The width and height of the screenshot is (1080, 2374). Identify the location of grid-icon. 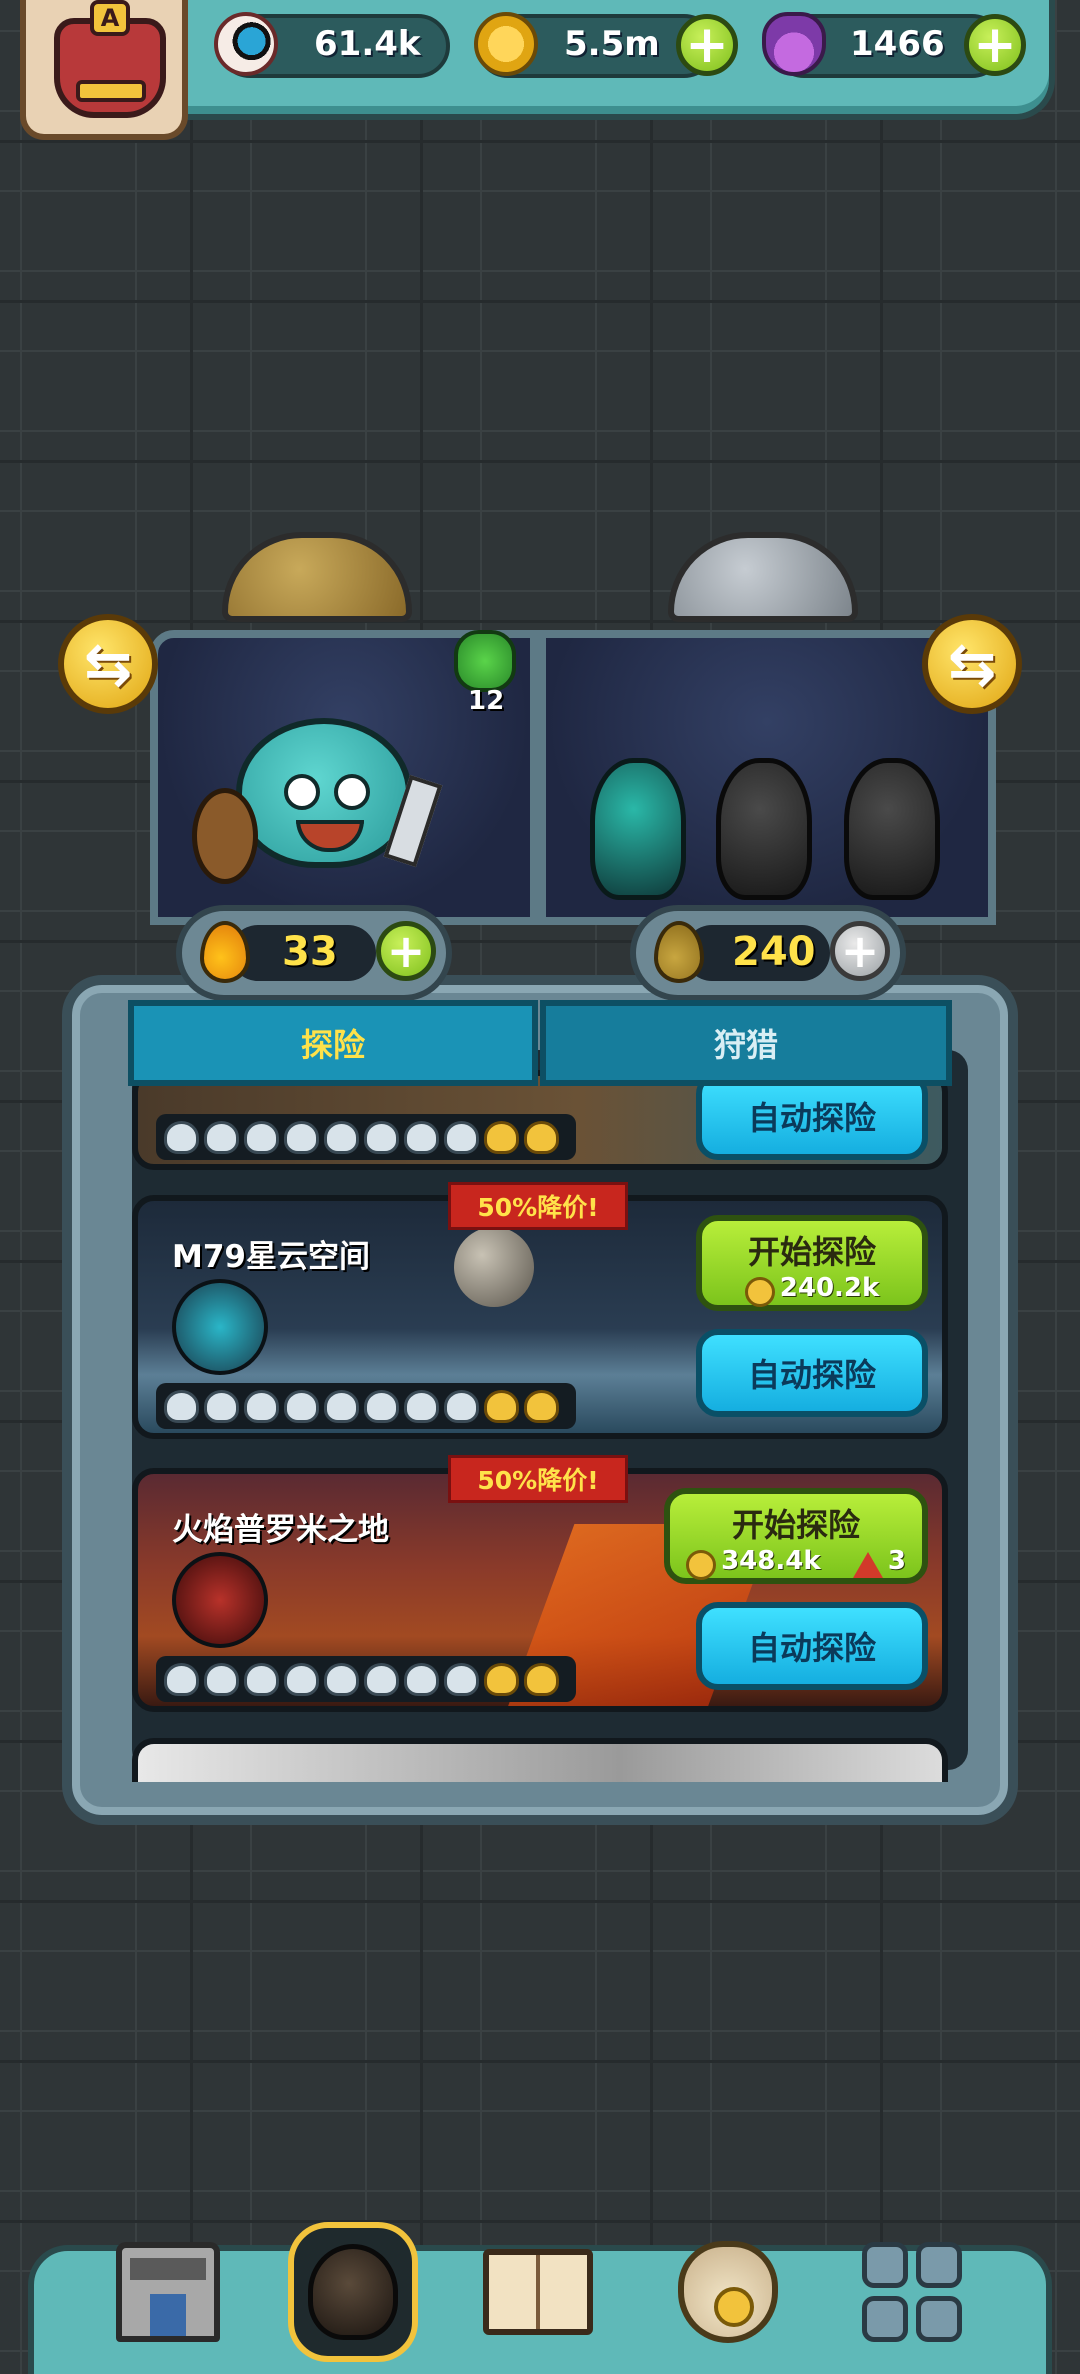
(912, 2292).